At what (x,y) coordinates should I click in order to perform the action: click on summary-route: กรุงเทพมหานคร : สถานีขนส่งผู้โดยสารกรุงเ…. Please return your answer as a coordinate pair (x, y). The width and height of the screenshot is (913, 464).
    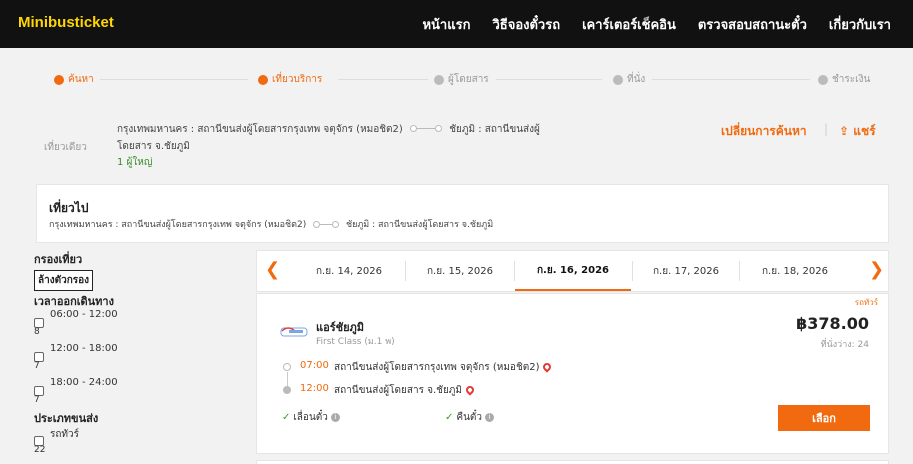
    Looking at the image, I should click on (328, 129).